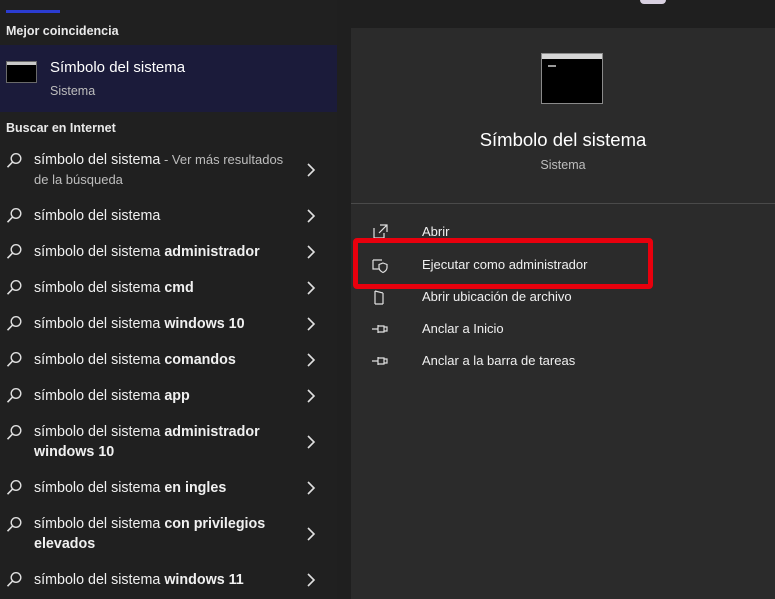  What do you see at coordinates (62, 31) in the screenshot?
I see `best-match-heading: Mejor coincidencia` at bounding box center [62, 31].